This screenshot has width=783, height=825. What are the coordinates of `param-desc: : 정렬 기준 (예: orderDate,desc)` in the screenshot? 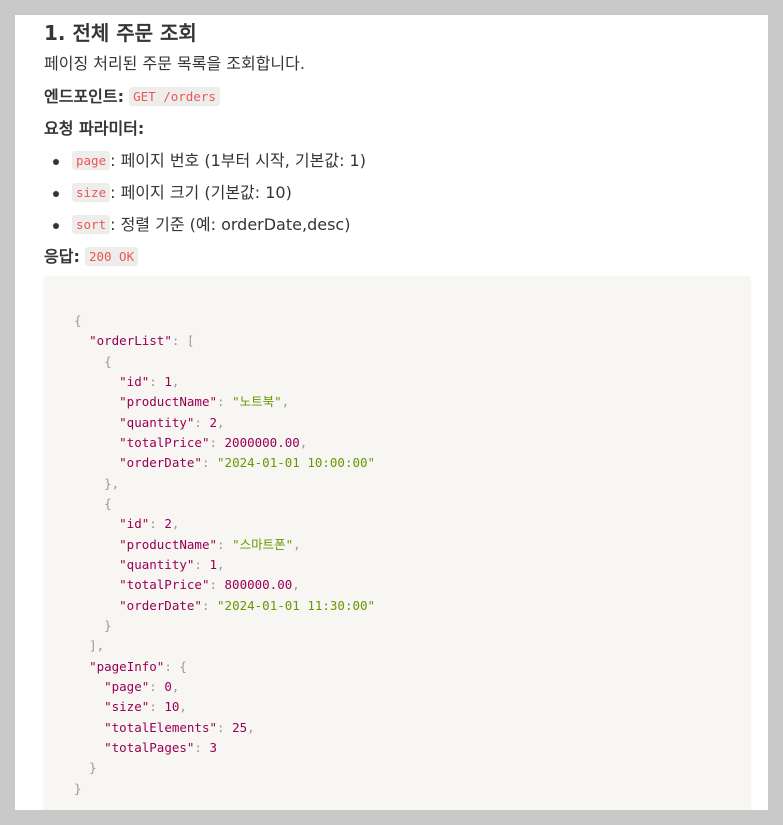 It's located at (230, 224).